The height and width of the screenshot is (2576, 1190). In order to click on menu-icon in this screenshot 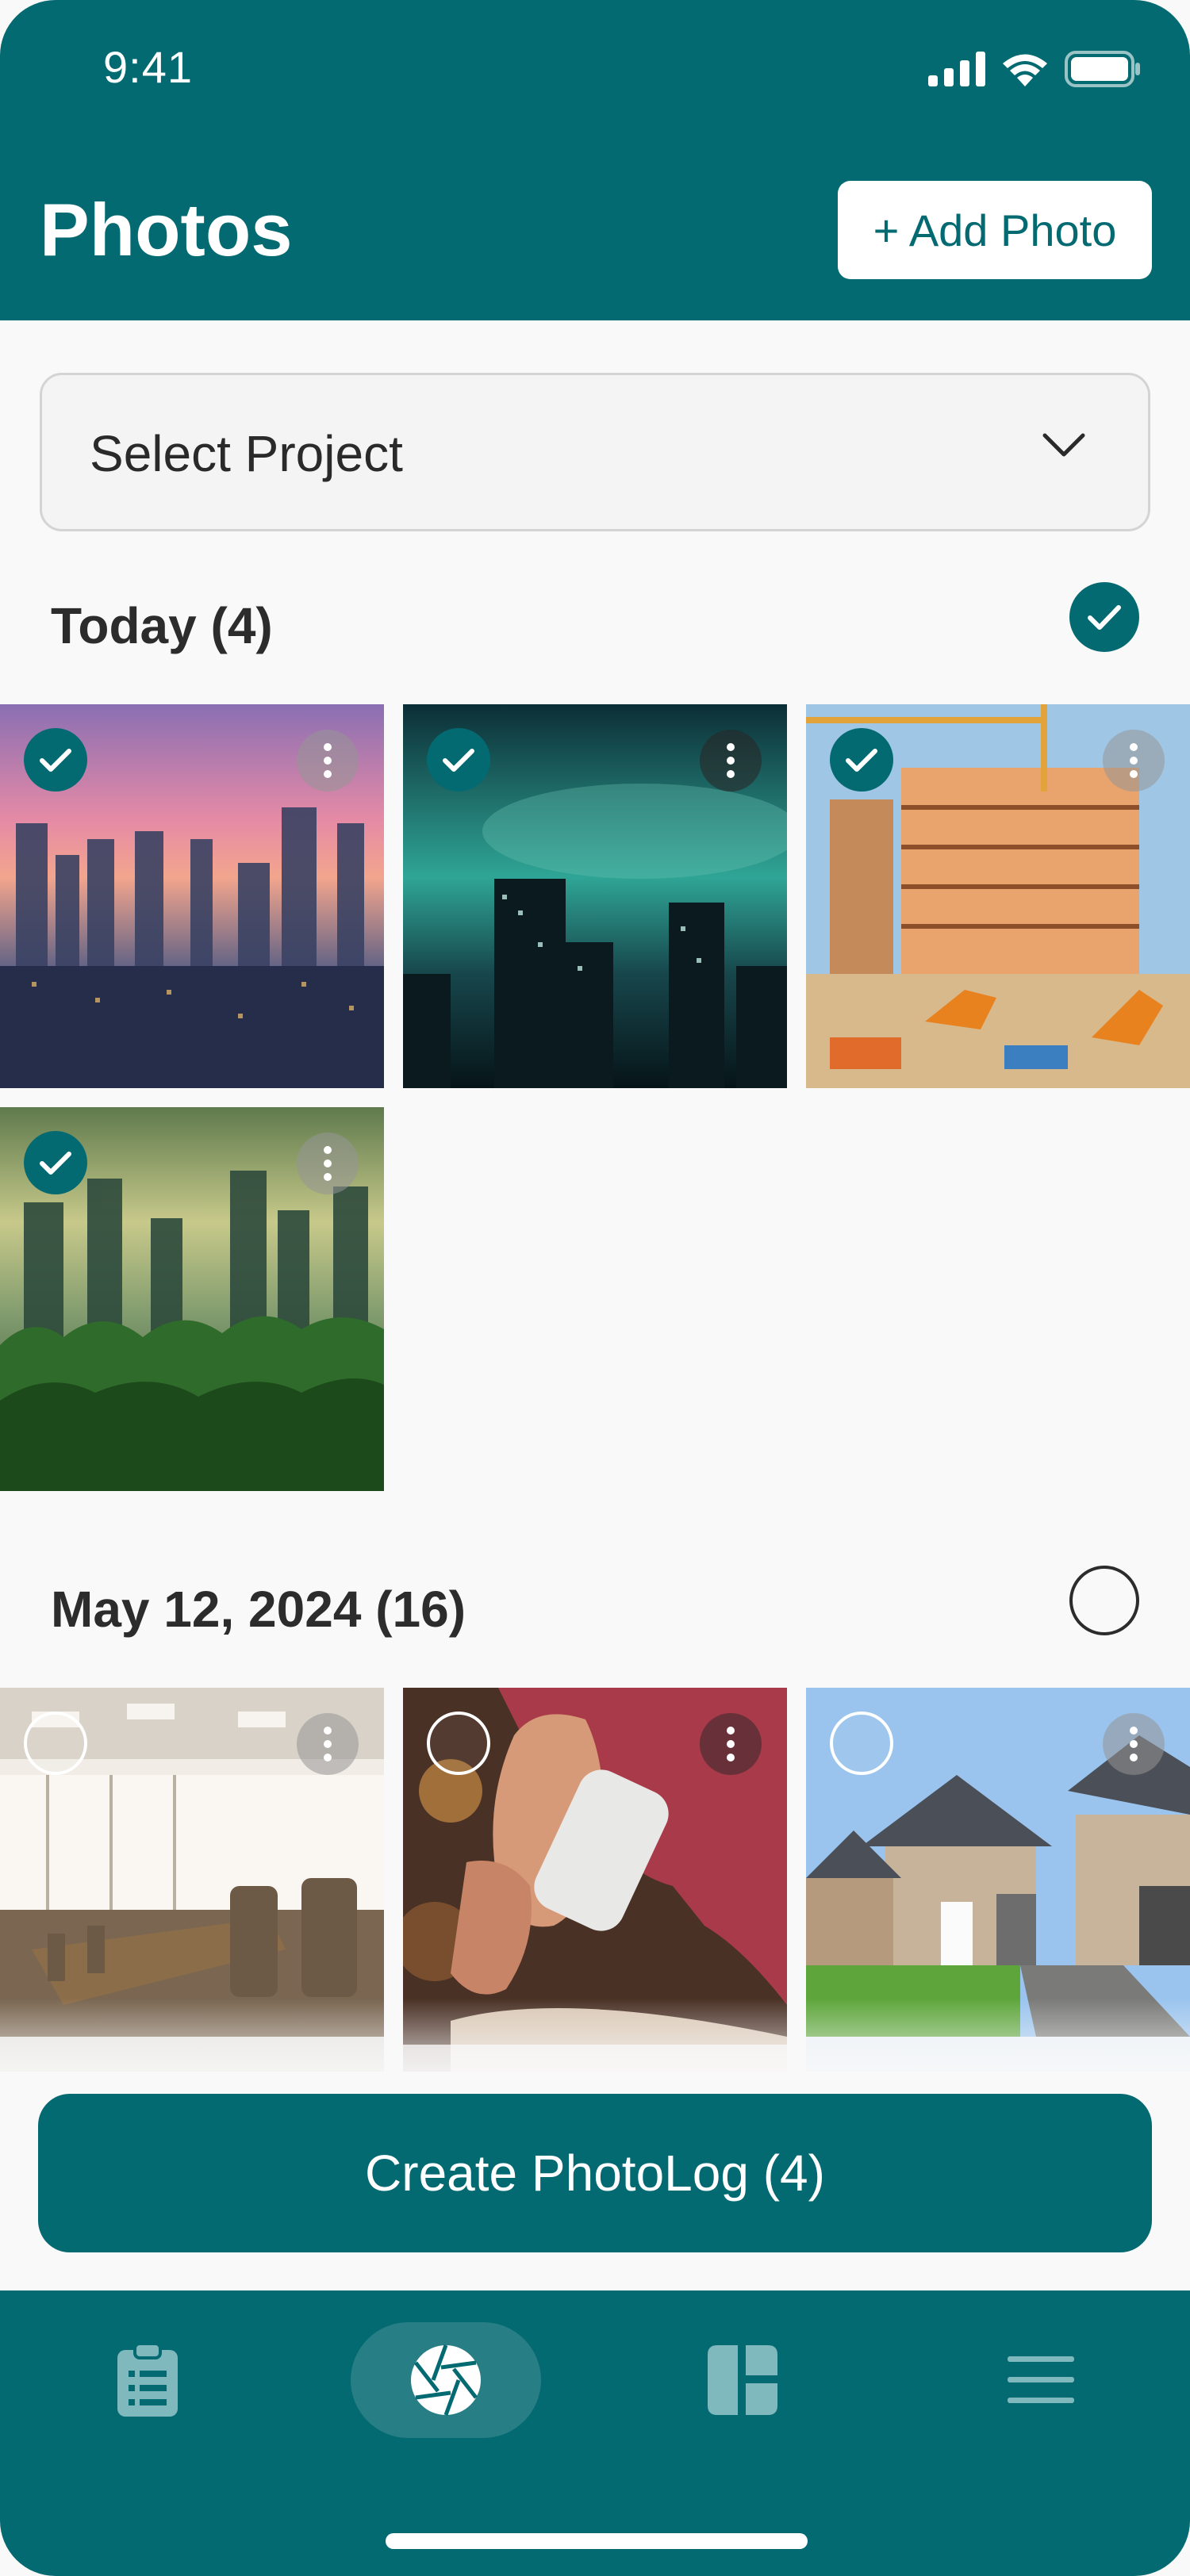, I will do `click(1041, 2379)`.